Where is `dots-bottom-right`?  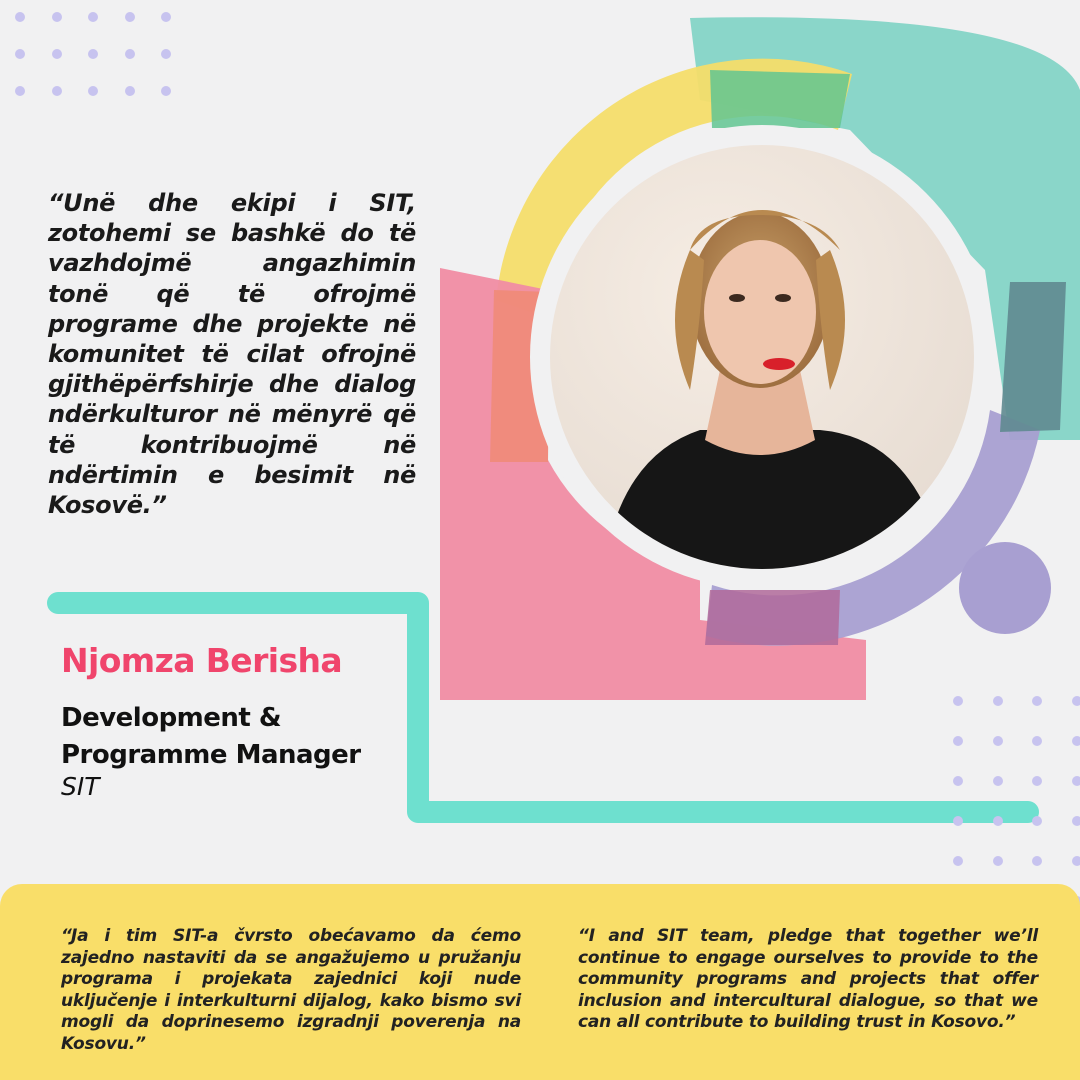
dots-bottom-right is located at coordinates (1016, 801).